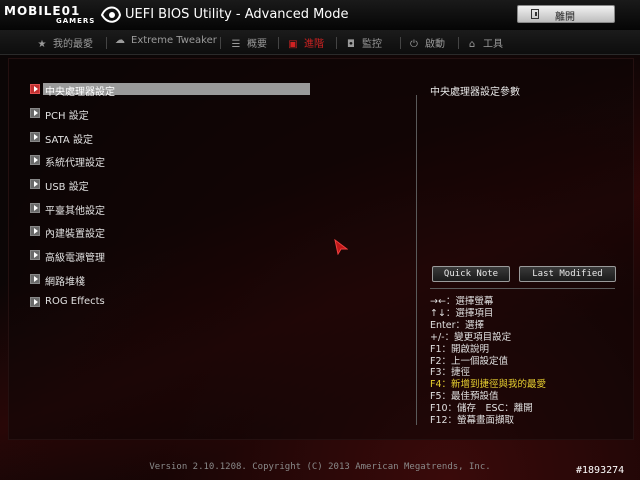 The image size is (640, 480). What do you see at coordinates (464, 397) in the screenshot?
I see `key-hint: F5：最佳預設值` at bounding box center [464, 397].